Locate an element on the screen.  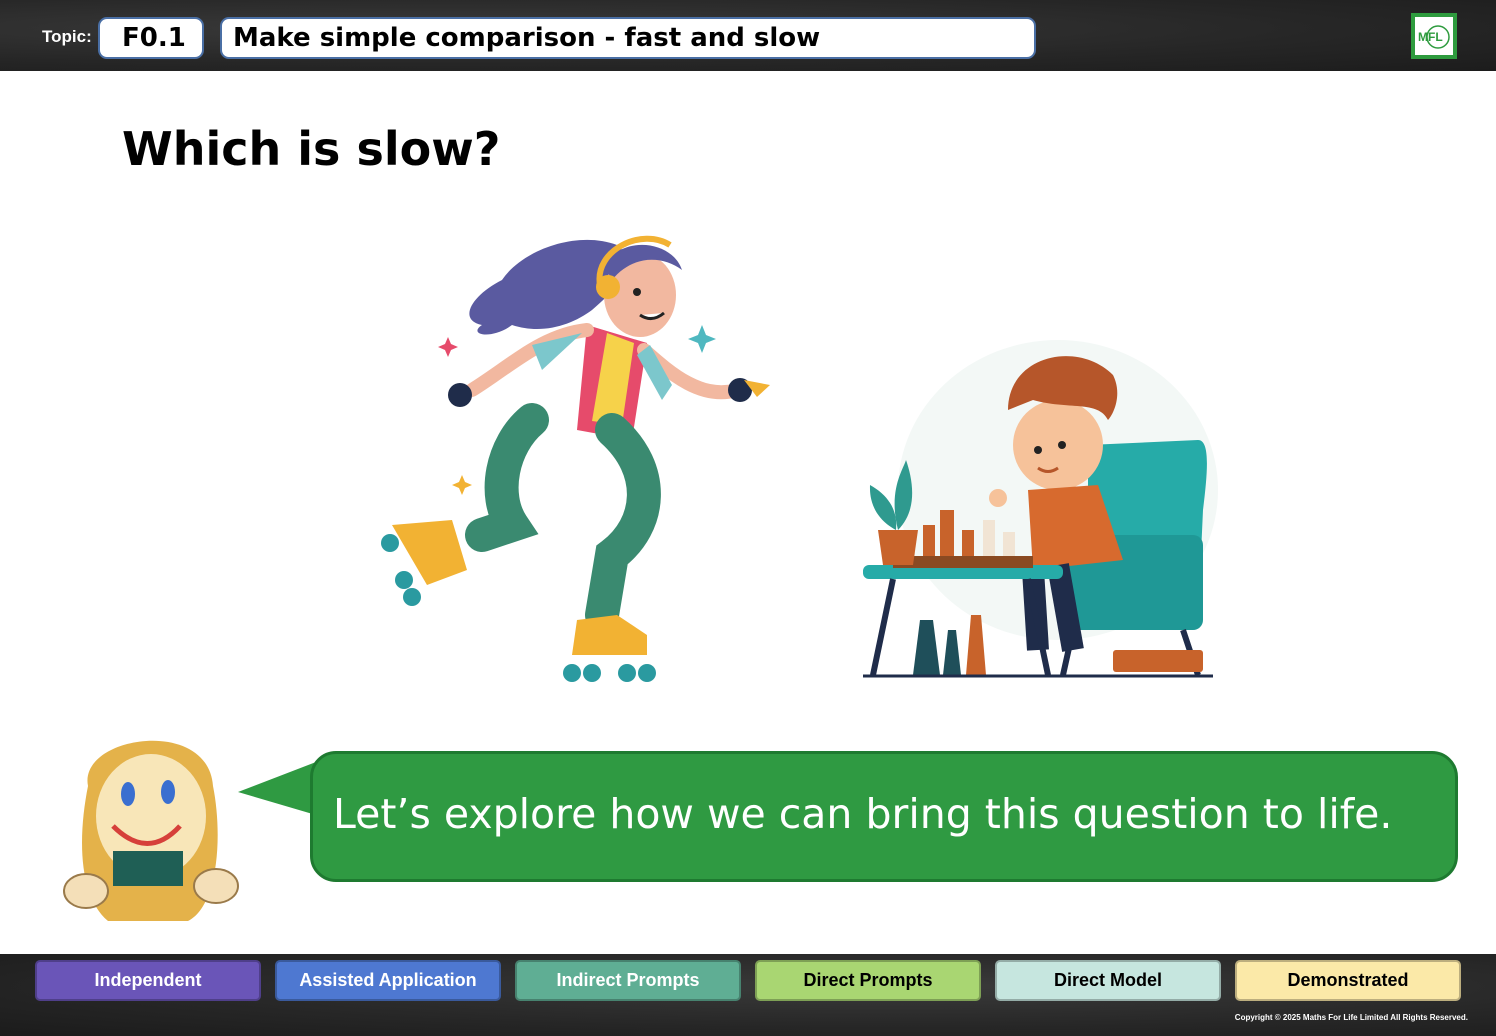
topic-title: Make simple comparison - fast and slow is located at coordinates (628, 38).